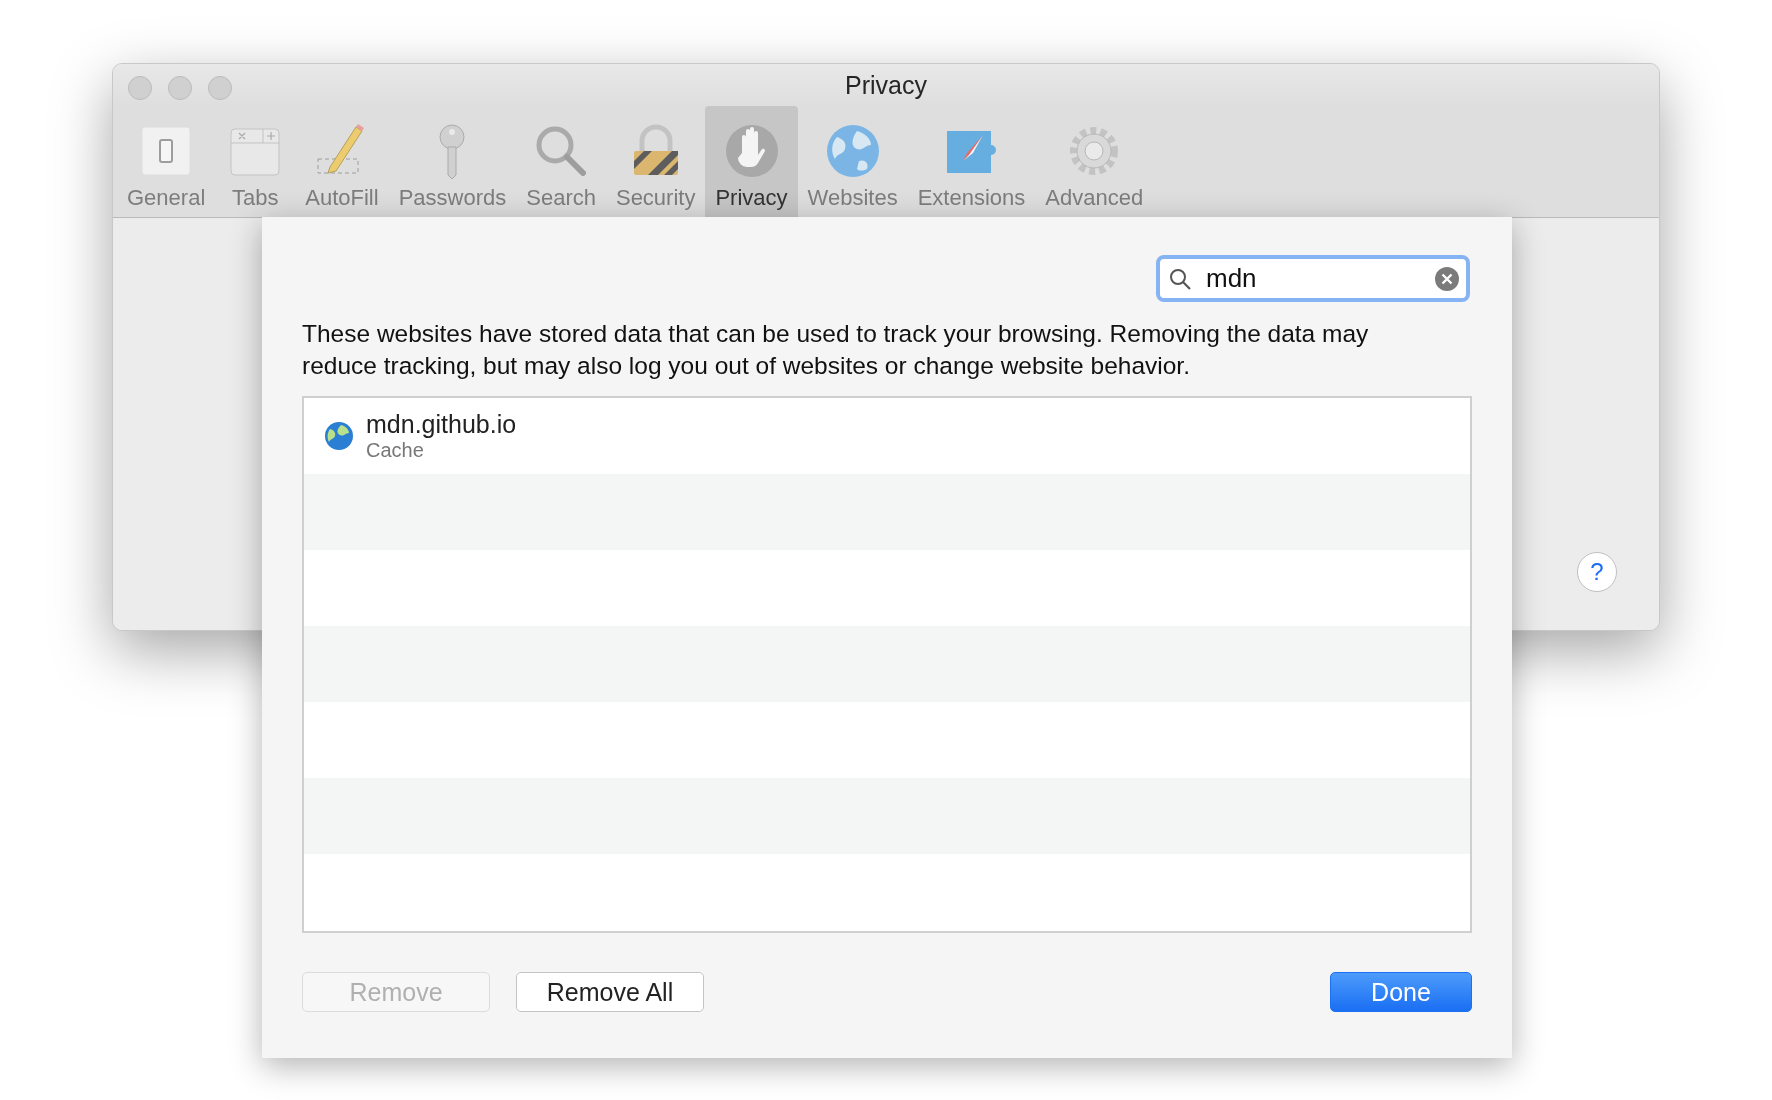 The height and width of the screenshot is (1100, 1772). What do you see at coordinates (610, 992) in the screenshot?
I see `dialog-button: Remove All` at bounding box center [610, 992].